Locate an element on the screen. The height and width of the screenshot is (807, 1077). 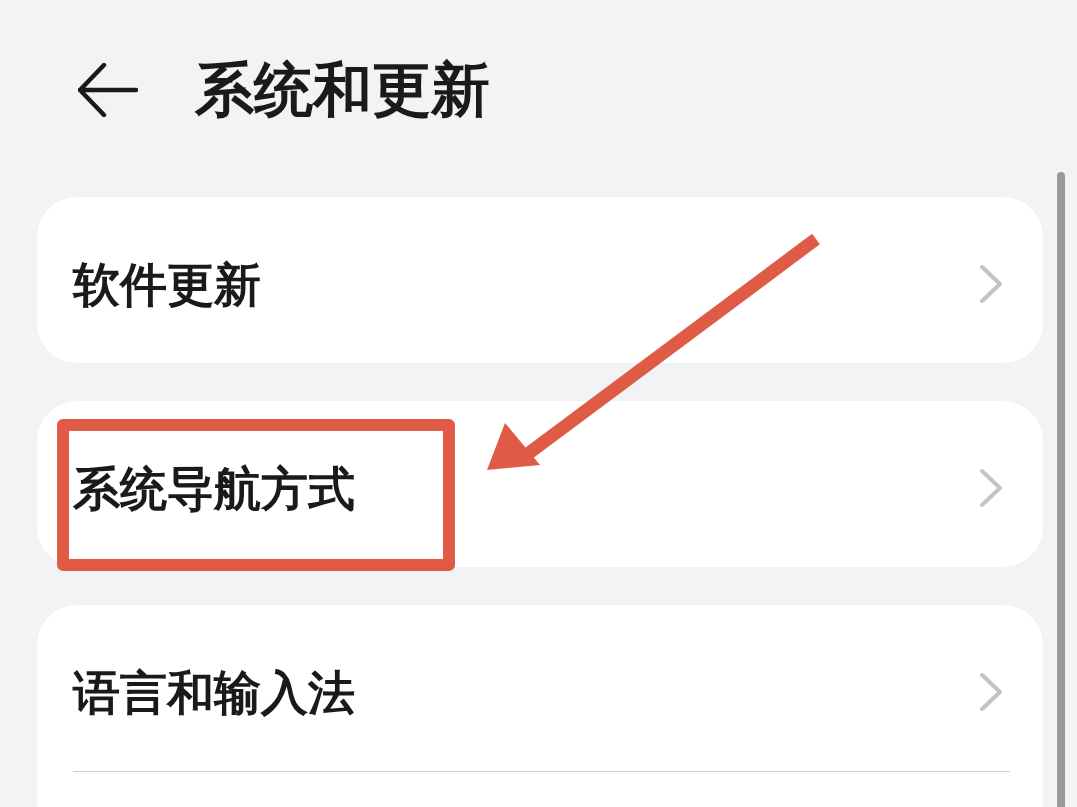
back-button is located at coordinates (108, 90).